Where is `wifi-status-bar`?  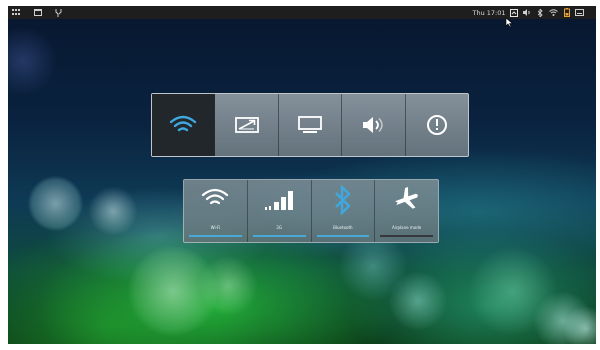
wifi-status-bar is located at coordinates (215, 236).